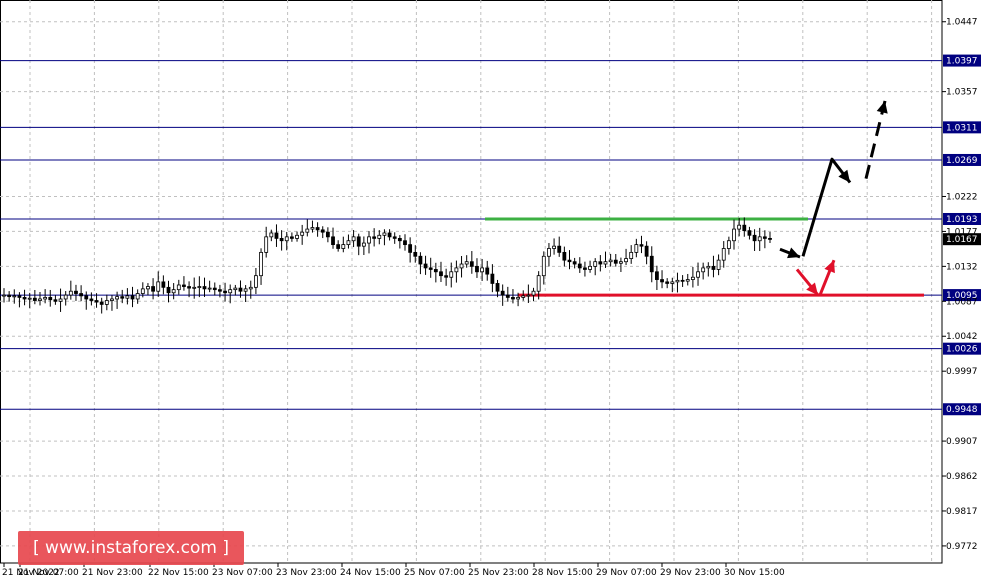 Image resolution: width=984 pixels, height=581 pixels. I want to click on level-label: 1.0311, so click(962, 128).